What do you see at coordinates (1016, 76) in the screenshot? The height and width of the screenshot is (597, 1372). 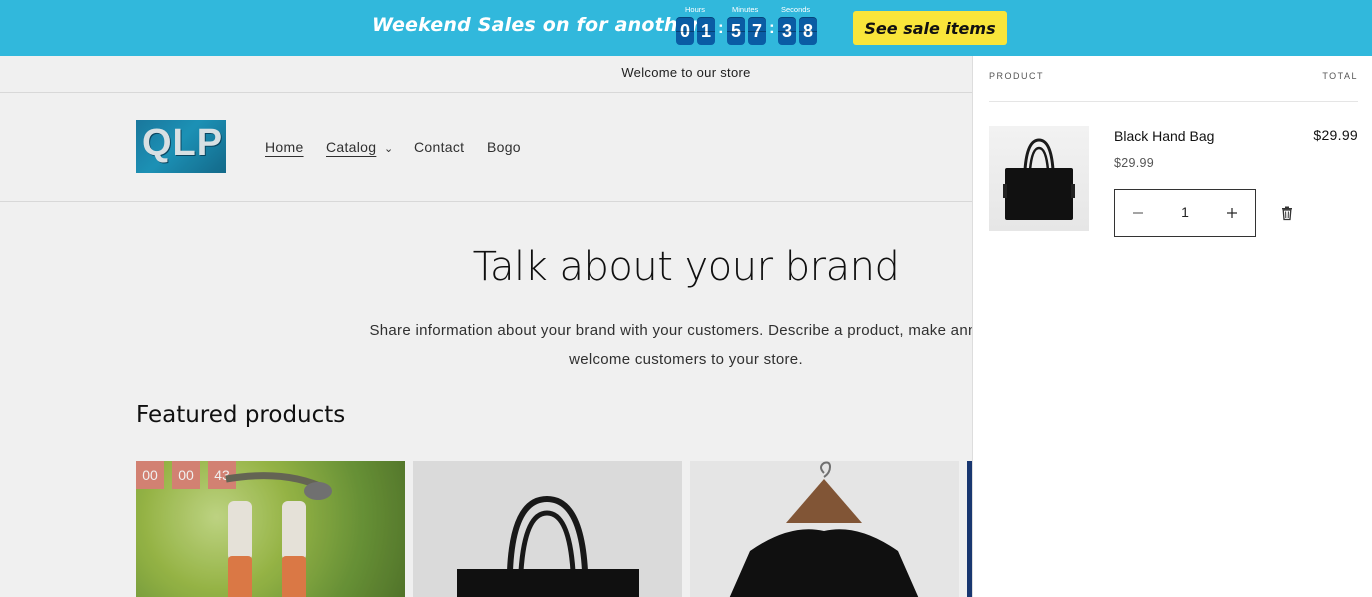 I see `product-column-header: PRODUCT` at bounding box center [1016, 76].